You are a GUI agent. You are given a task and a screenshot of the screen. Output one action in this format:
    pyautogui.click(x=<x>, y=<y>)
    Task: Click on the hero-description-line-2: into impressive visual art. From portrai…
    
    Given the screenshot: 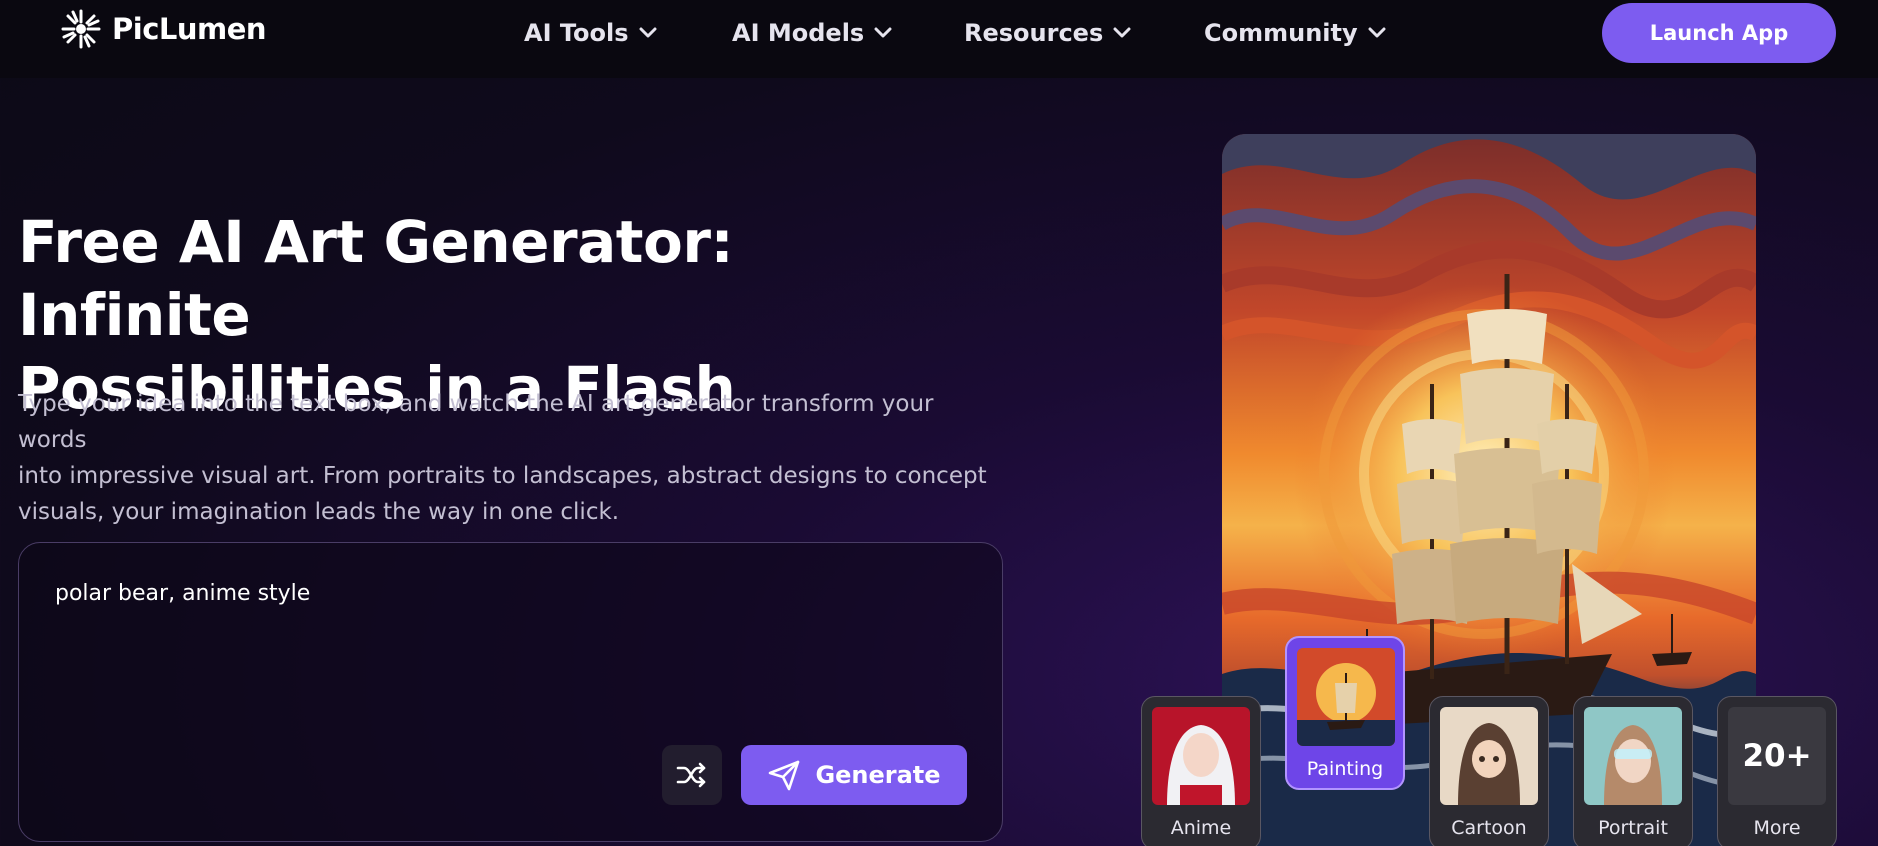 What is the action you would take?
    pyautogui.click(x=502, y=476)
    